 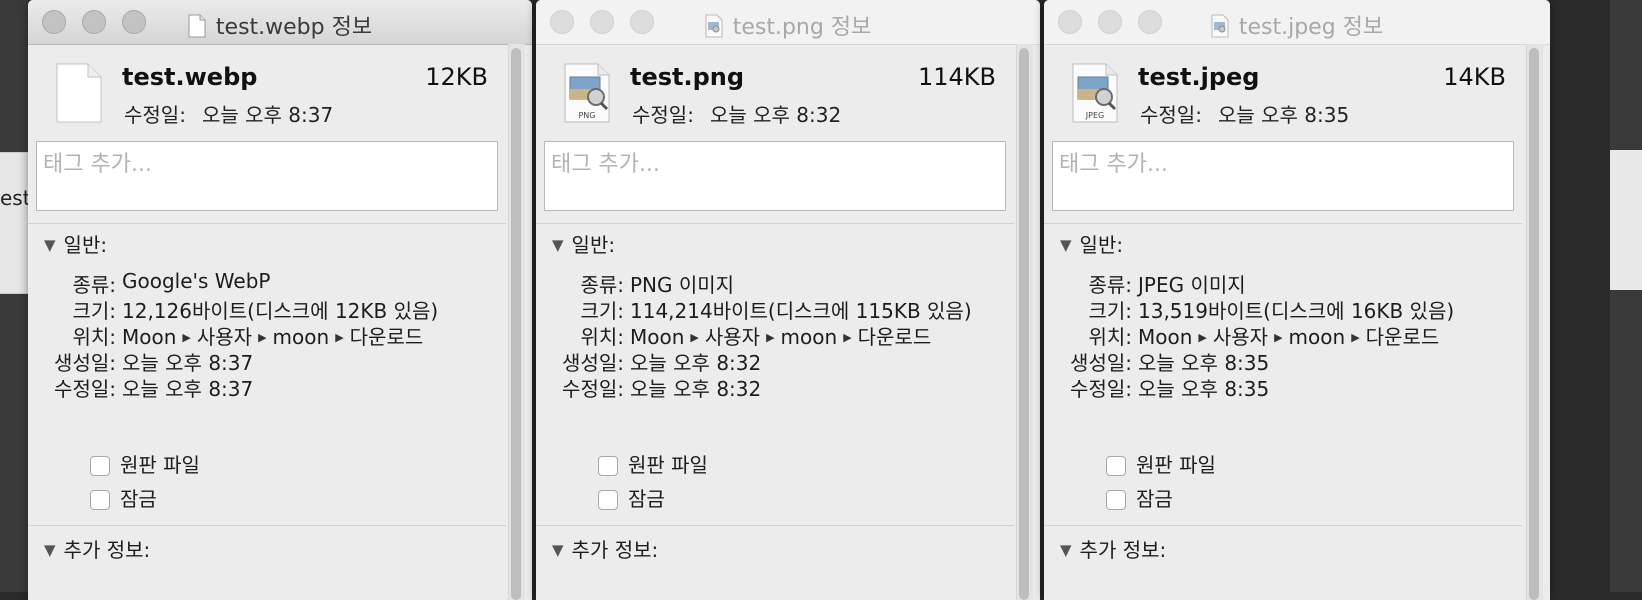 I want to click on window-titlebar: test.png 정보, so click(x=788, y=22).